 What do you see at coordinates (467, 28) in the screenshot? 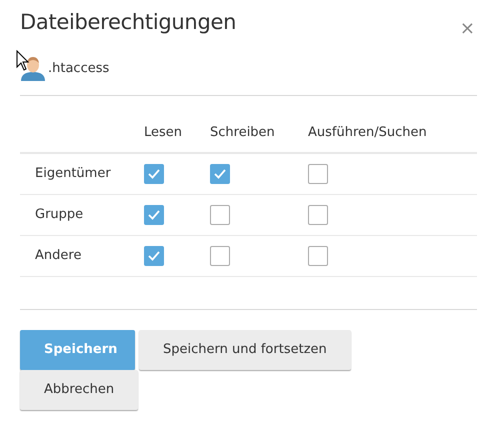
I see `close-button: ×` at bounding box center [467, 28].